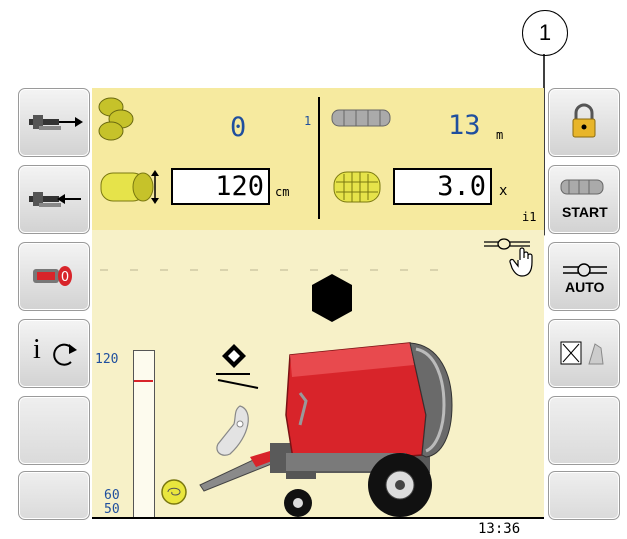 This screenshot has width=627, height=539. I want to click on knotter-hand-icon, so click(512, 258).